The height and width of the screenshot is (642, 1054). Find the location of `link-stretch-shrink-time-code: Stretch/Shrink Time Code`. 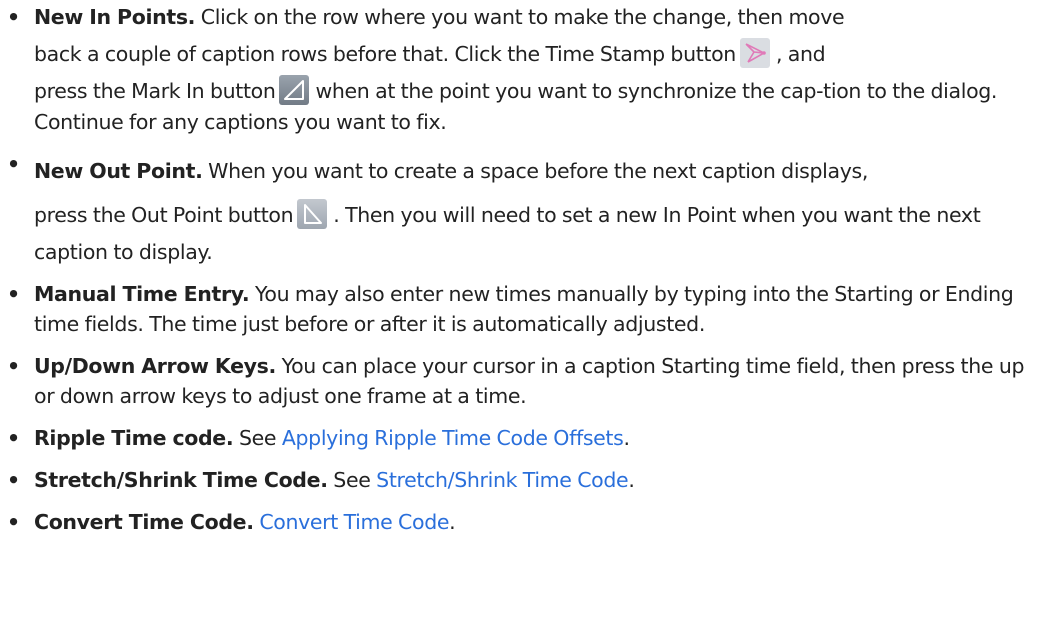

link-stretch-shrink-time-code: Stretch/Shrink Time Code is located at coordinates (502, 480).